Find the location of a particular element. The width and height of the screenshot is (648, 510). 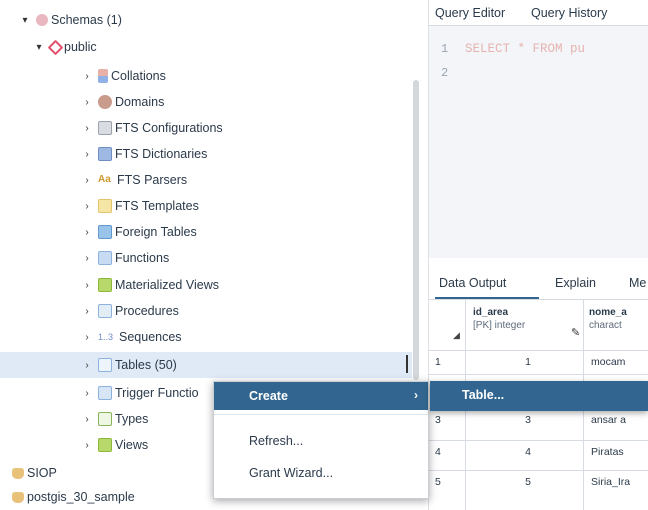

tree-scrollbar is located at coordinates (416, 230).